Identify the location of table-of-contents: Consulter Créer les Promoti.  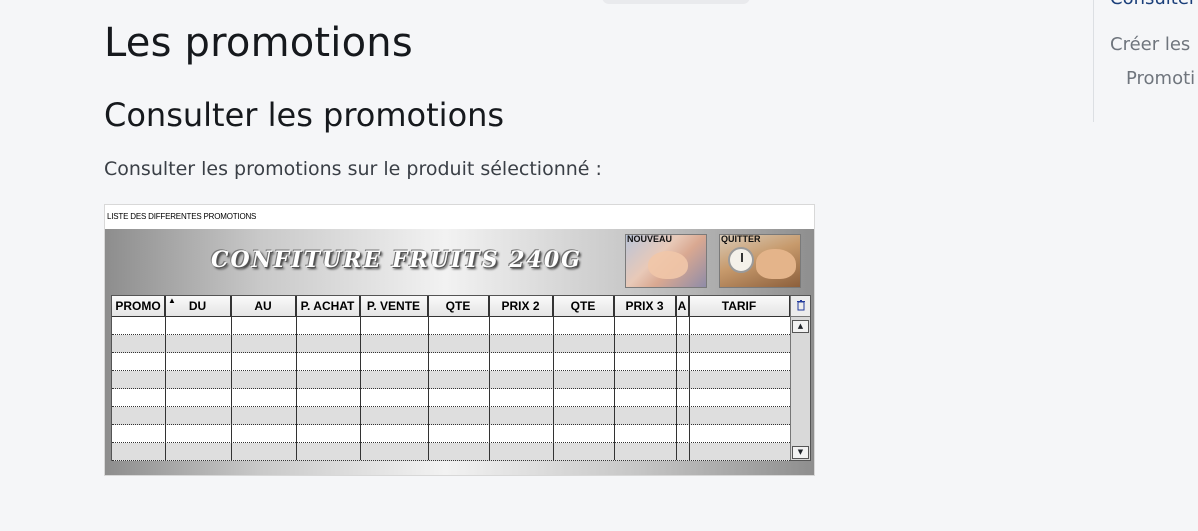
(1145, 61).